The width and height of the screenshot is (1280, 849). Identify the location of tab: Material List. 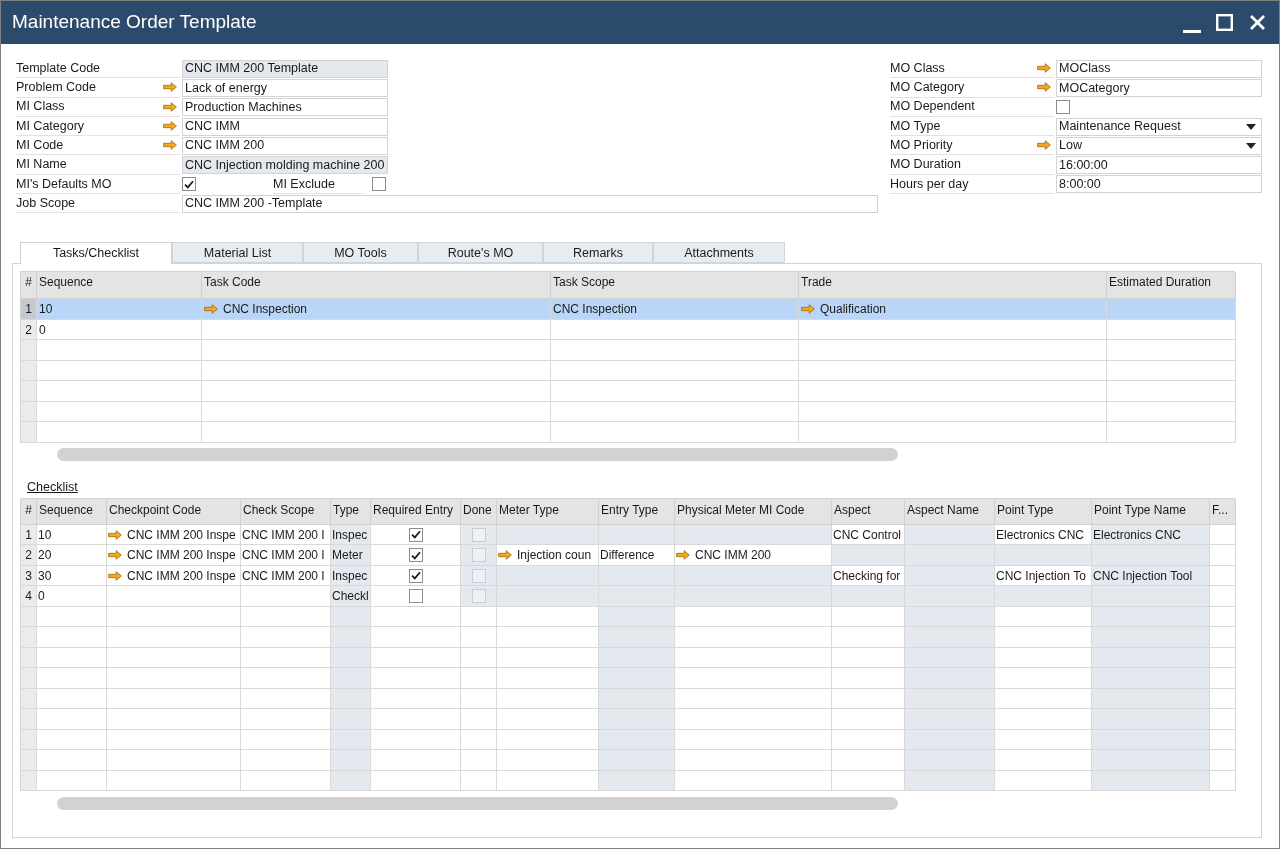
(237, 253).